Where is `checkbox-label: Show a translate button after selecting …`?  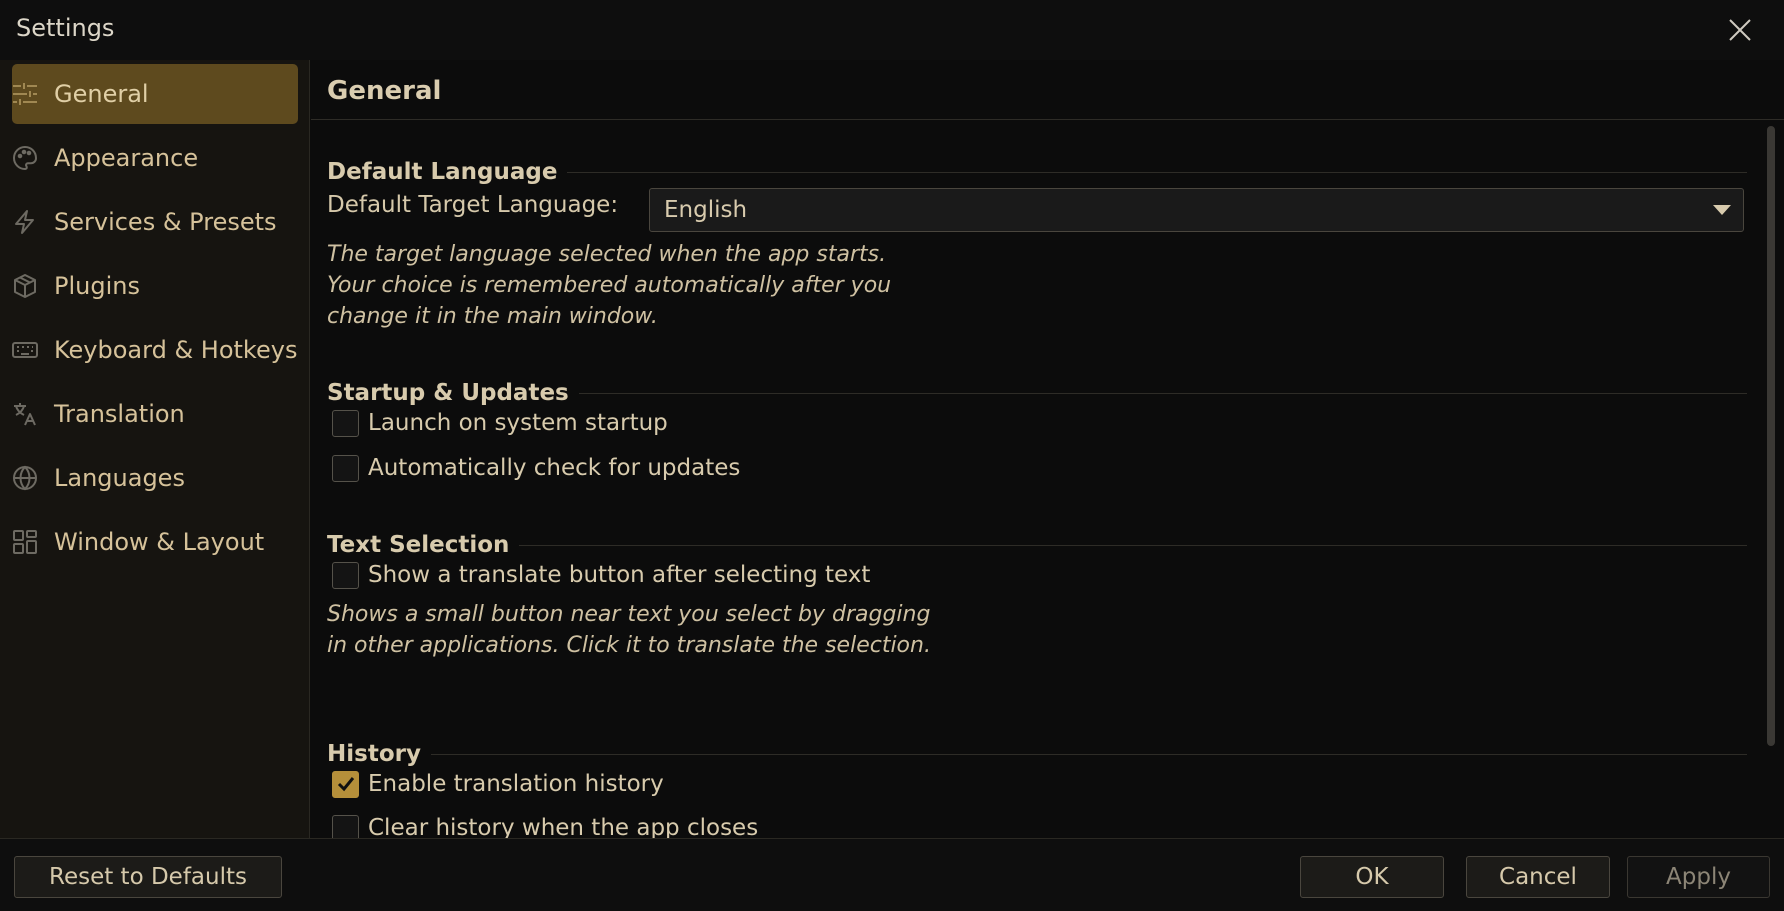 checkbox-label: Show a translate button after selecting … is located at coordinates (619, 575).